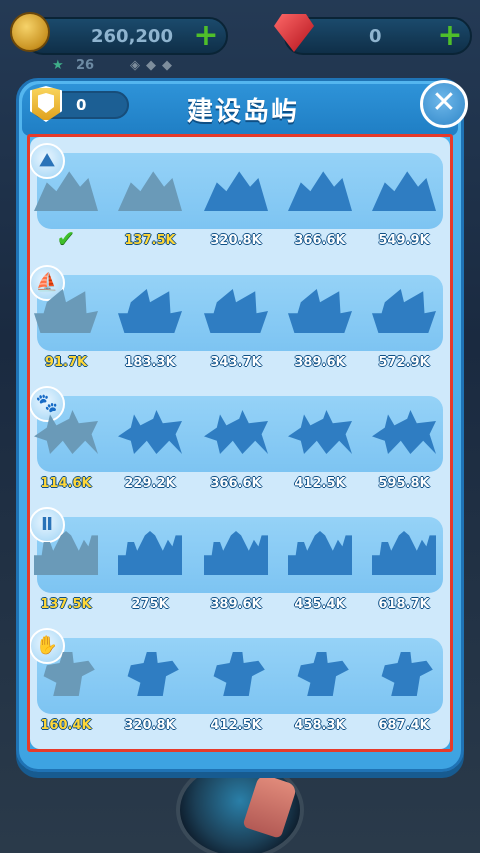 The height and width of the screenshot is (853, 480). Describe the element at coordinates (30, 32) in the screenshot. I see `gold-coin-icon` at that location.